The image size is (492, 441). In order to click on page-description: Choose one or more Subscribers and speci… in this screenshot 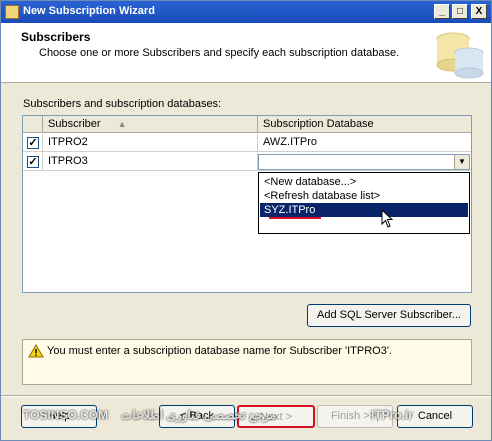, I will do `click(219, 53)`.